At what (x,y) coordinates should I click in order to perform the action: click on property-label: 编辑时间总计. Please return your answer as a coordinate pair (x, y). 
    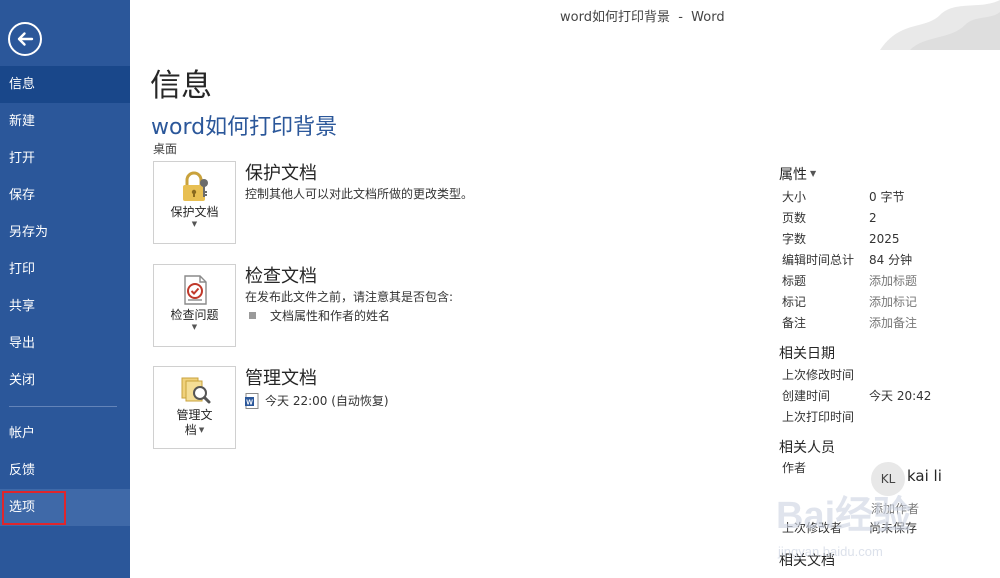
    Looking at the image, I should click on (818, 260).